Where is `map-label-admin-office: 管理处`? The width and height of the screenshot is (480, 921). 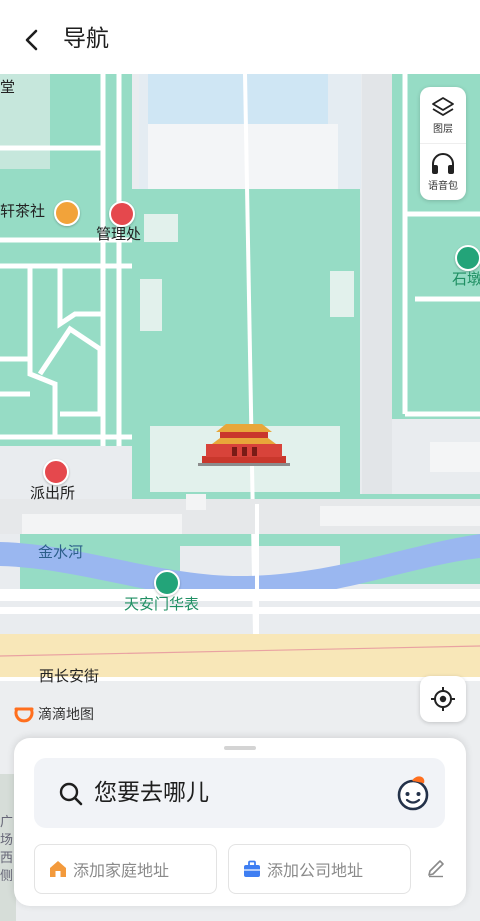 map-label-admin-office: 管理处 is located at coordinates (119, 234).